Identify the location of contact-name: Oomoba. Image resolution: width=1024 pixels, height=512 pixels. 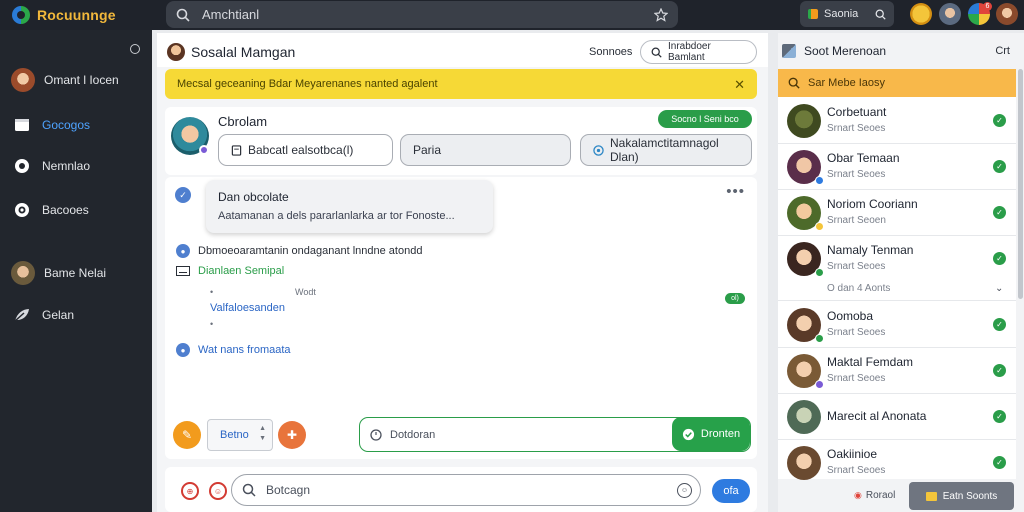
(850, 316).